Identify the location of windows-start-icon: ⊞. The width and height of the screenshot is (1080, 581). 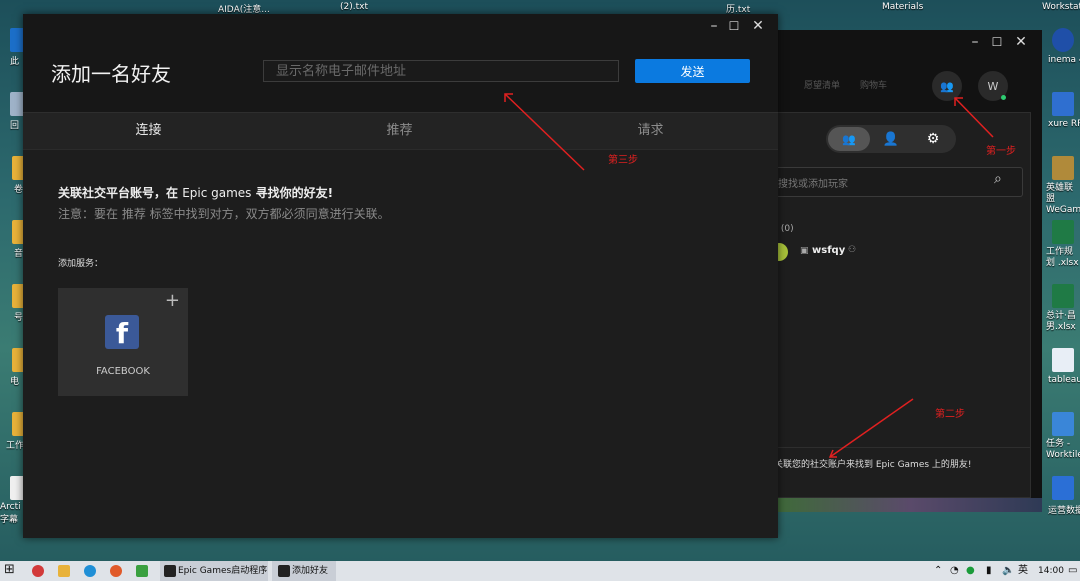
(9, 569).